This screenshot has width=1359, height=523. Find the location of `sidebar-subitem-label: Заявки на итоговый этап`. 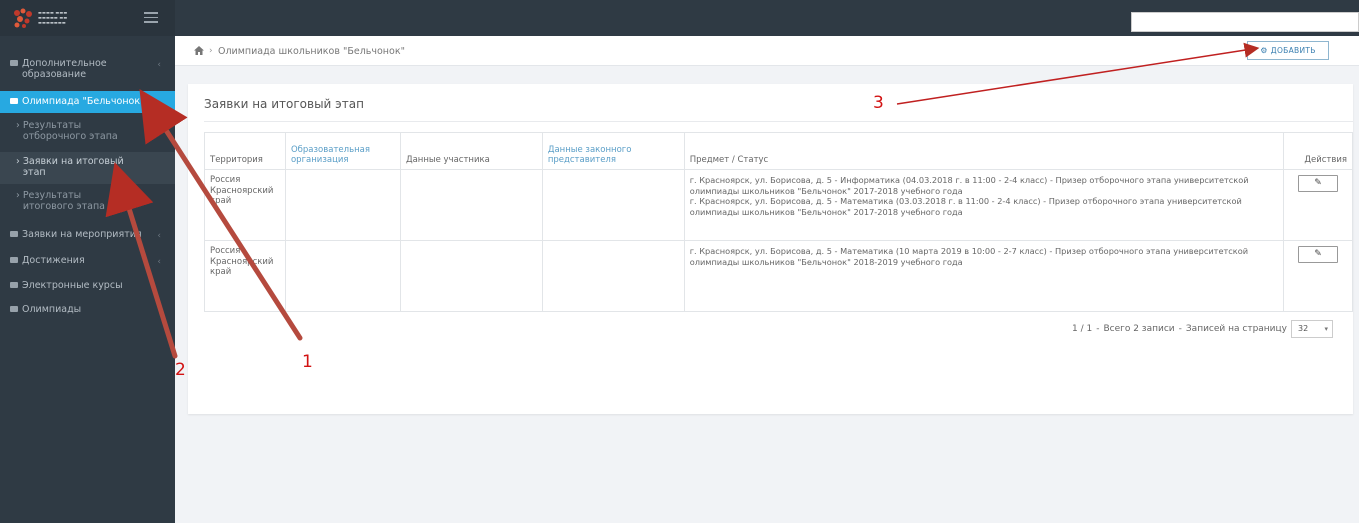

sidebar-subitem-label: Заявки на итоговый этап is located at coordinates (73, 167).